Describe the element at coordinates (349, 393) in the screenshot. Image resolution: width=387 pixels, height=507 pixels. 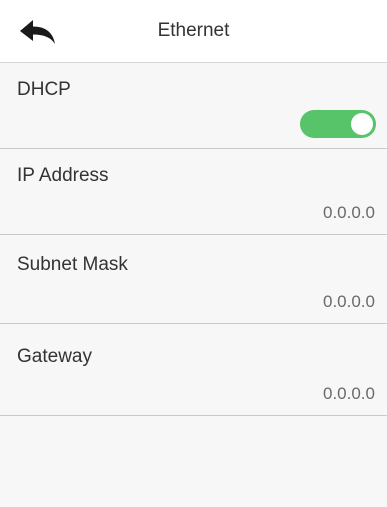
I see `gateway-value: 0.0.0.0` at that location.